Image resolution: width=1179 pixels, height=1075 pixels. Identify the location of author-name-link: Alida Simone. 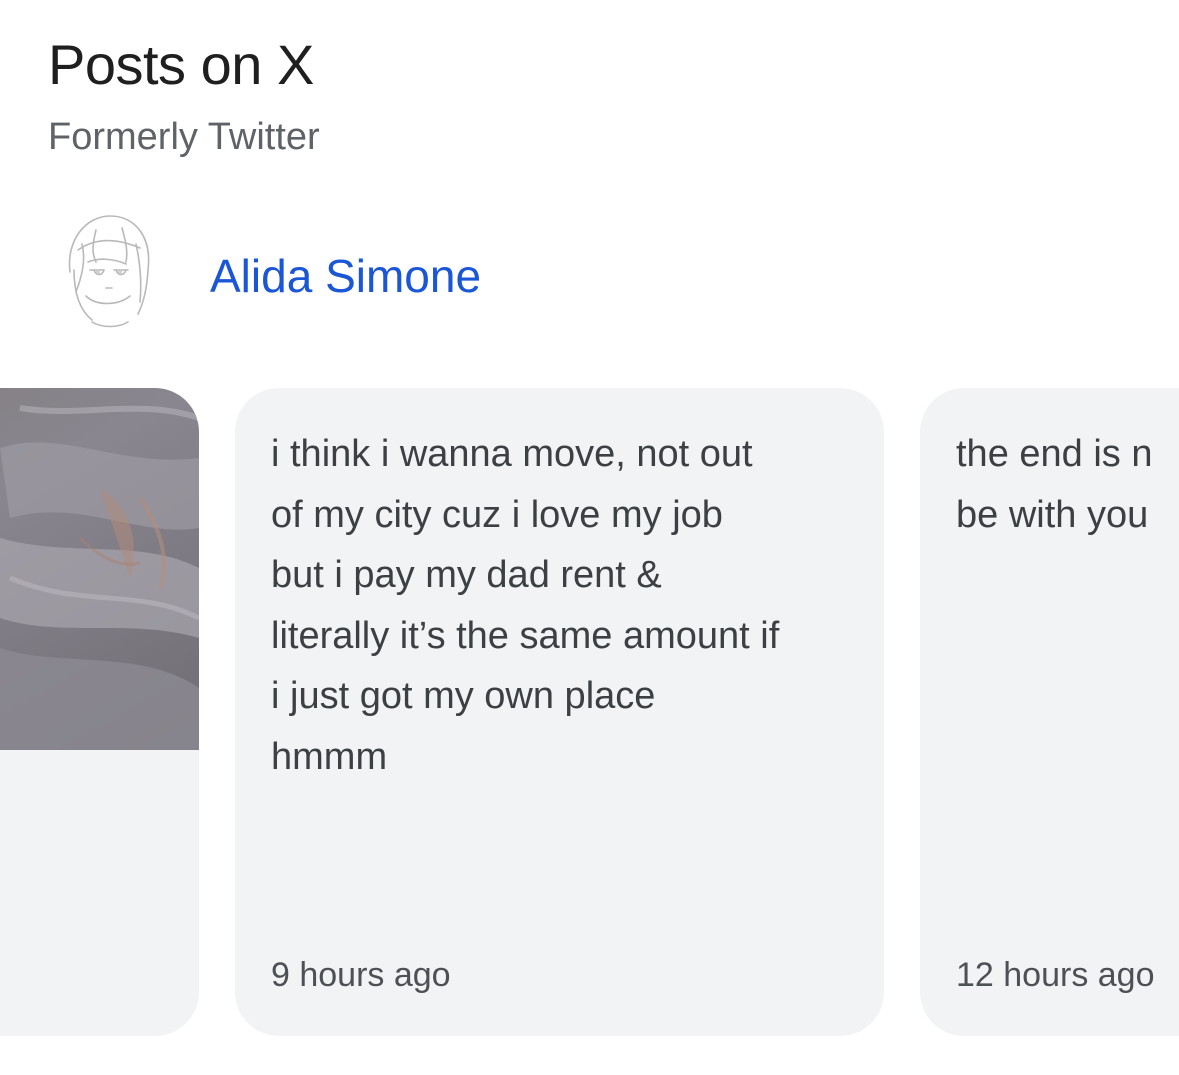
(345, 276).